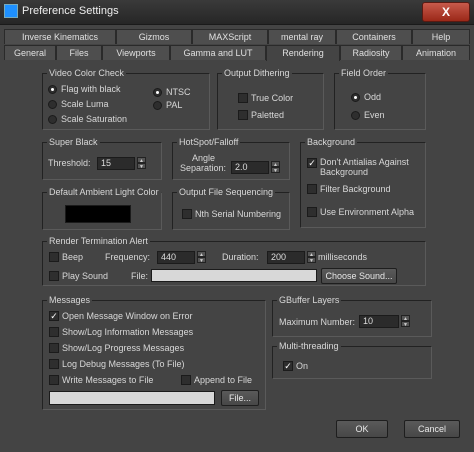 This screenshot has height=452, width=474. Describe the element at coordinates (436, 52) in the screenshot. I see `tab-animation: Animation` at that location.